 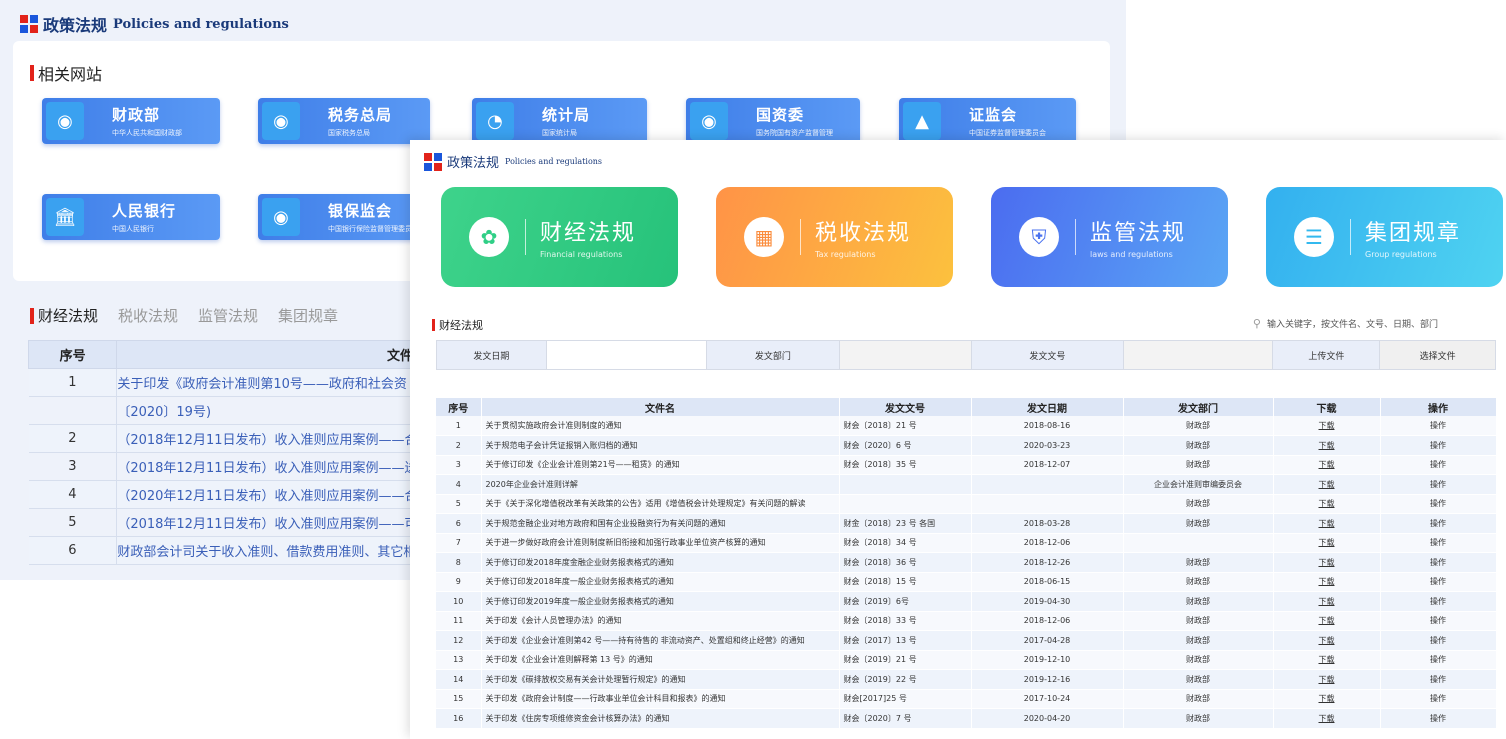 I want to click on table-row: 1 关于印发《政府会计准则第10号——政府和社会资, so click(x=223, y=382).